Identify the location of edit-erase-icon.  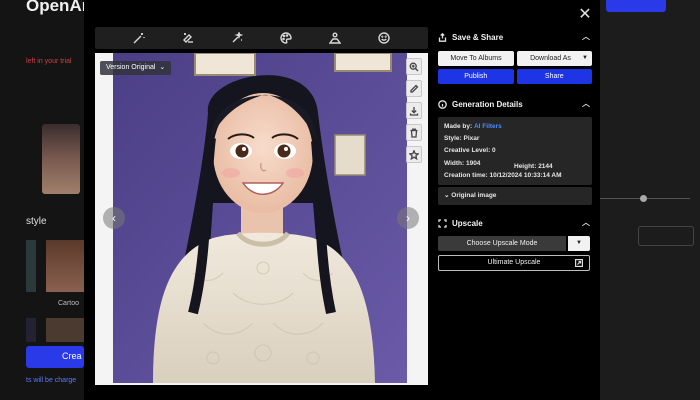
(188, 38).